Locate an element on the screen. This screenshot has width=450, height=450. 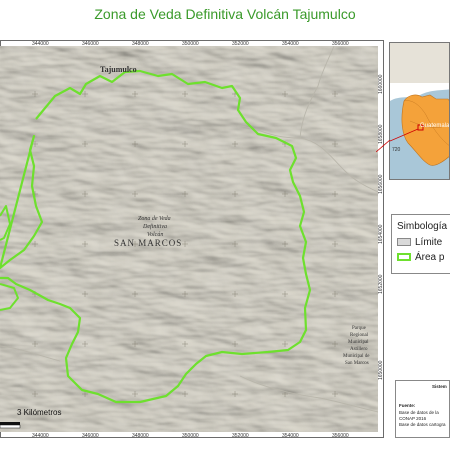
inset-scale: 720 is located at coordinates (396, 150).